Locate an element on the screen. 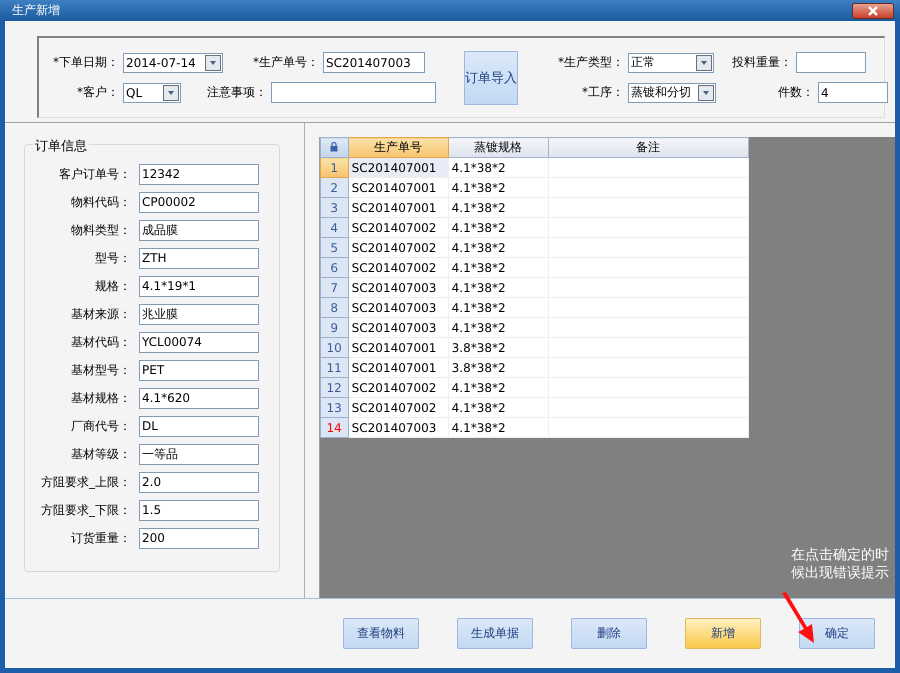  input-field: 1.5 is located at coordinates (199, 510).